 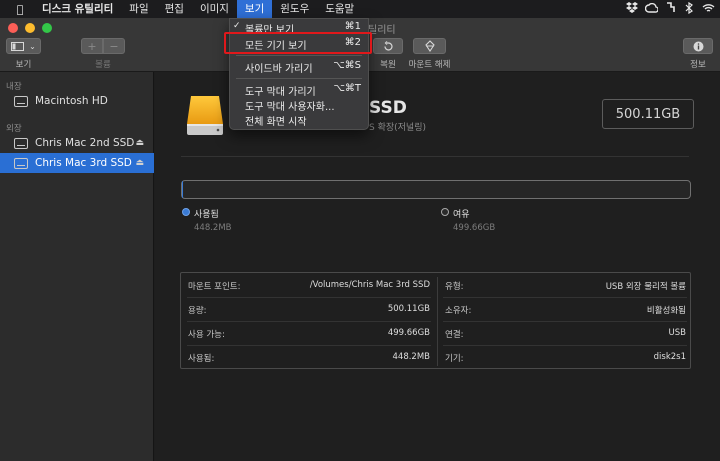 What do you see at coordinates (397, 128) in the screenshot?
I see `disk-format: S 확장(저널링)` at bounding box center [397, 128].